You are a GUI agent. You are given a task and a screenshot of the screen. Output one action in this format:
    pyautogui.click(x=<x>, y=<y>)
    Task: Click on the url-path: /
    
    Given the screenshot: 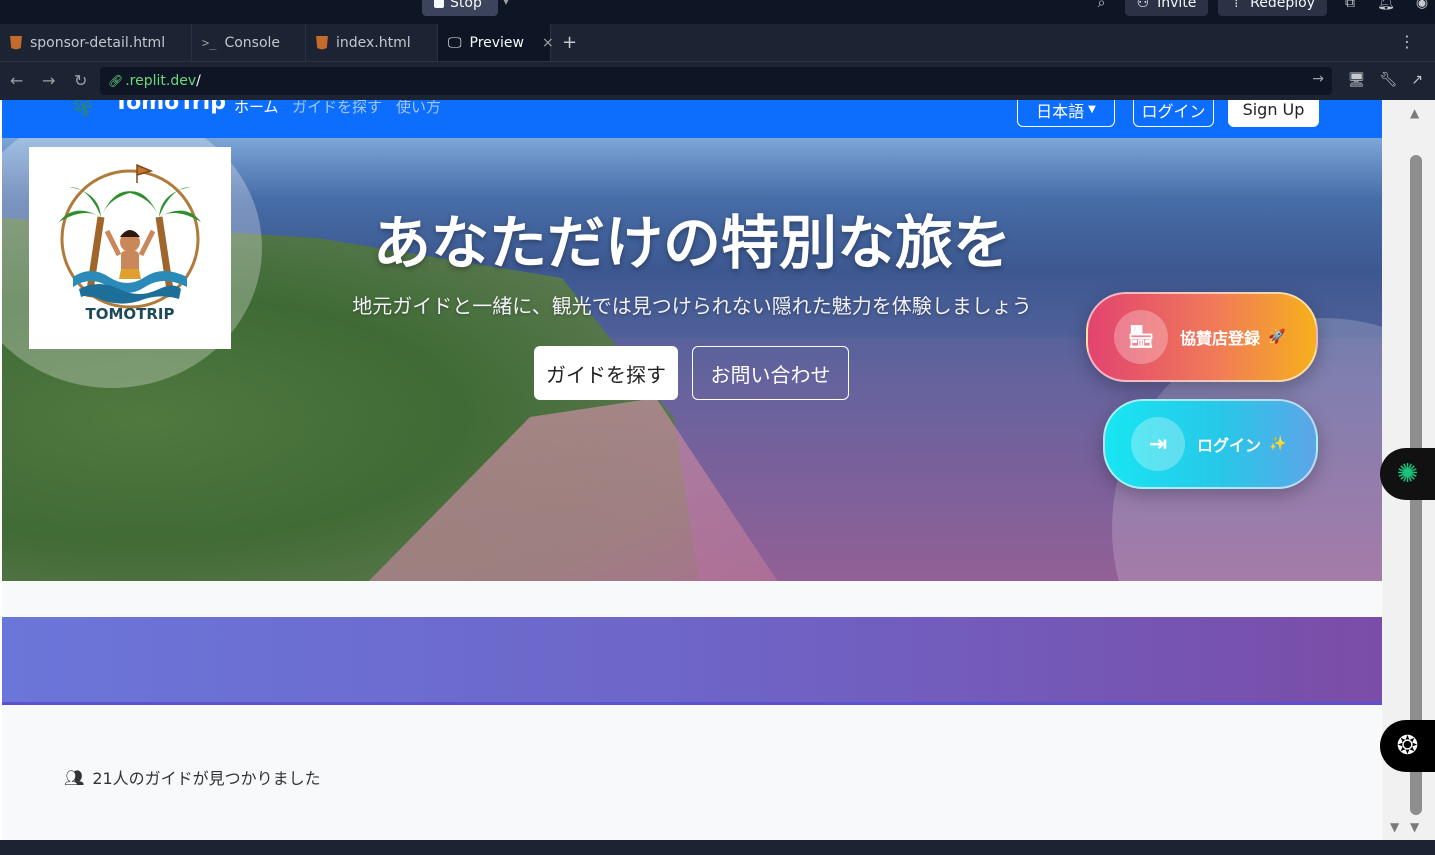 What is the action you would take?
    pyautogui.click(x=198, y=81)
    